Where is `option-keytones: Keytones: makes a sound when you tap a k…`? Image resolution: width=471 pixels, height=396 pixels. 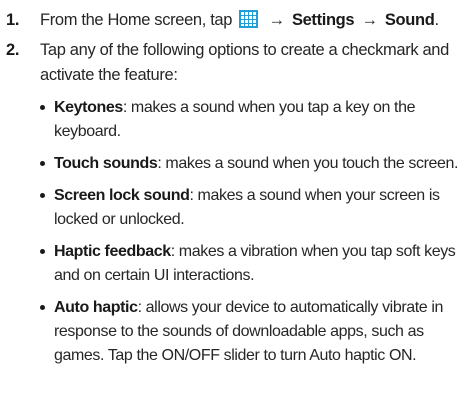
option-keytones: Keytones: makes a sound when you tap a k… is located at coordinates (253, 120).